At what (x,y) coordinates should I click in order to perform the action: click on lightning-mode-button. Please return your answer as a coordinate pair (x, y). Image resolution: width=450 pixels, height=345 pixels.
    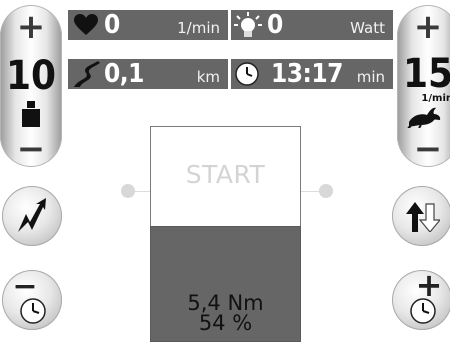
    Looking at the image, I should click on (32, 216).